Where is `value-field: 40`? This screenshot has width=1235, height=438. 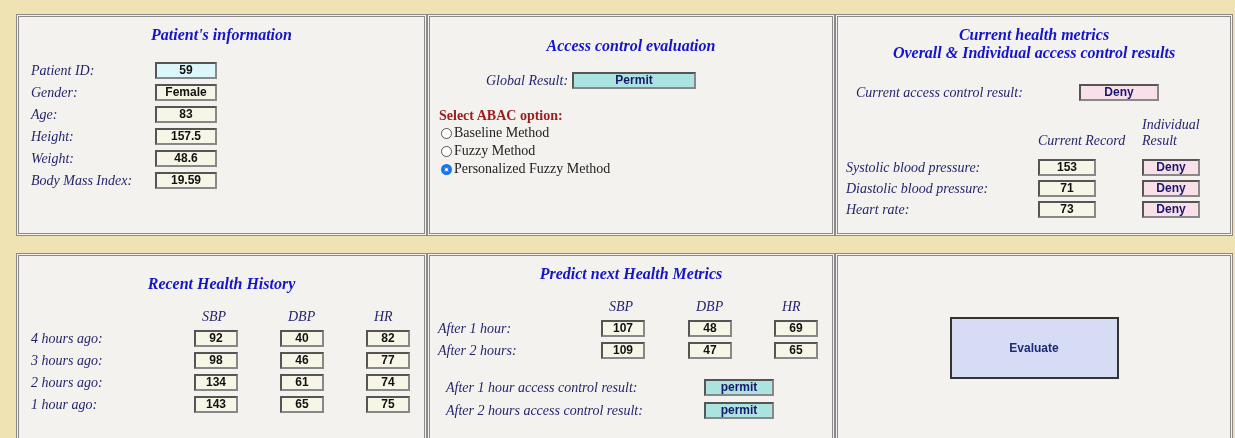
value-field: 40 is located at coordinates (302, 338).